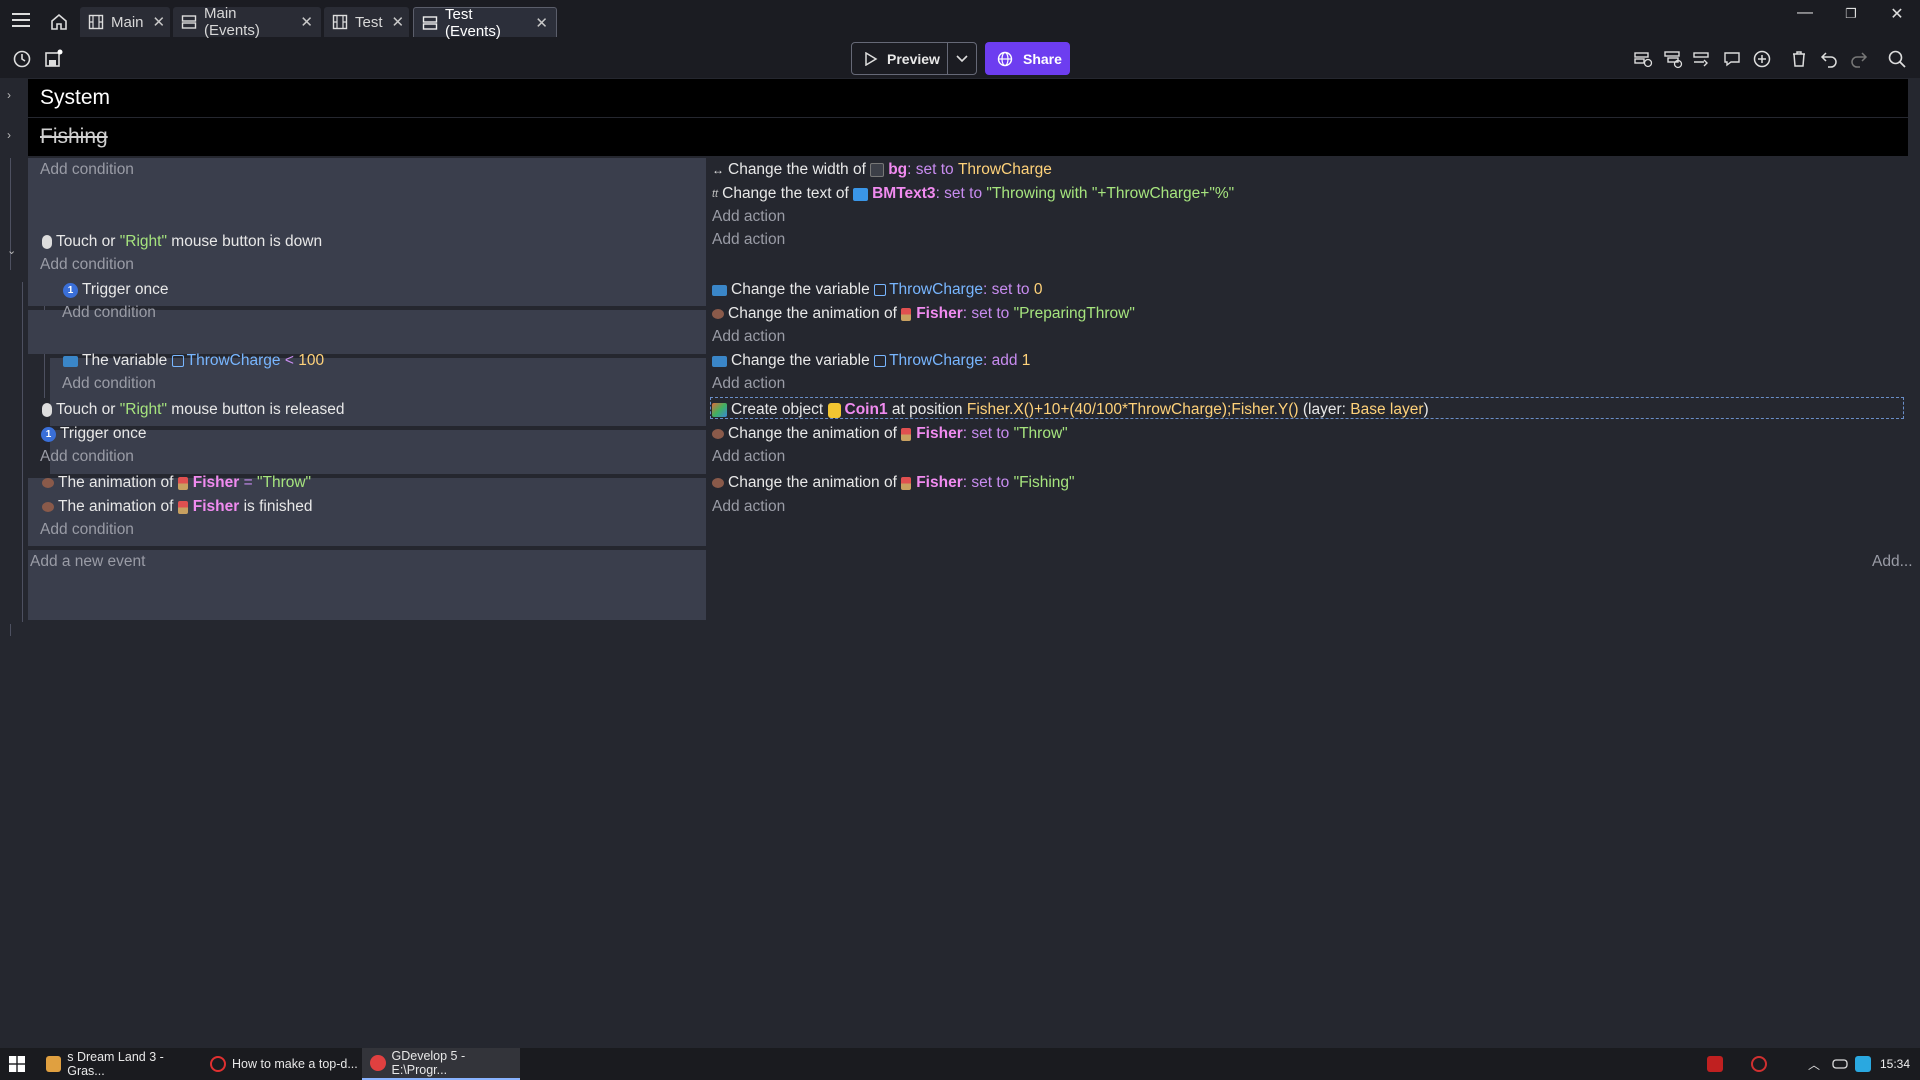  Describe the element at coordinates (176, 483) in the screenshot. I see `condition-animation-equals: The animation of Fisher = "Throw"` at that location.